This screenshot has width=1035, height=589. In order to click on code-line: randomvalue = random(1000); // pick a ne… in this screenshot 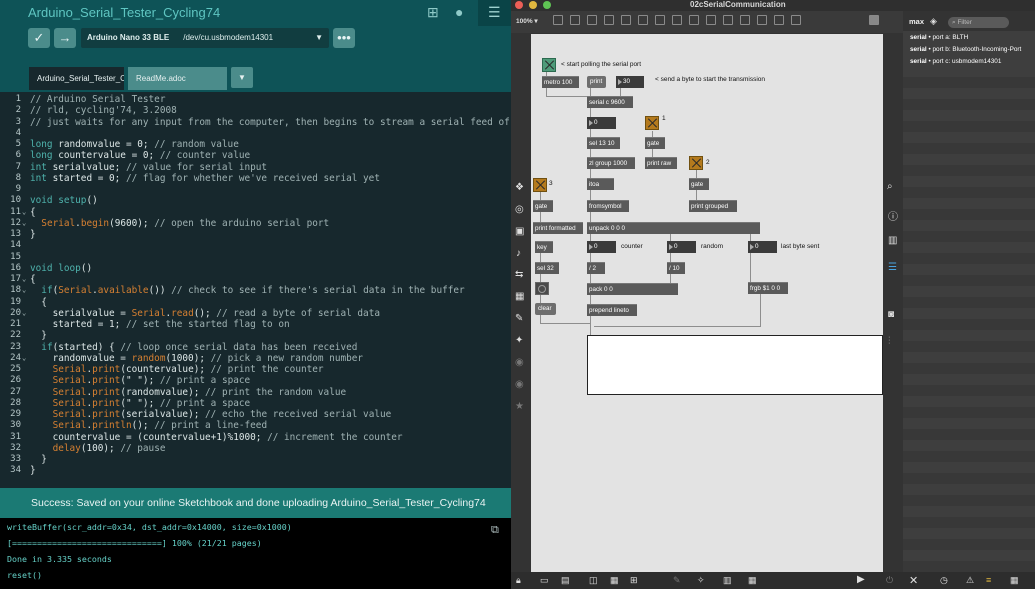, I will do `click(270, 358)`.